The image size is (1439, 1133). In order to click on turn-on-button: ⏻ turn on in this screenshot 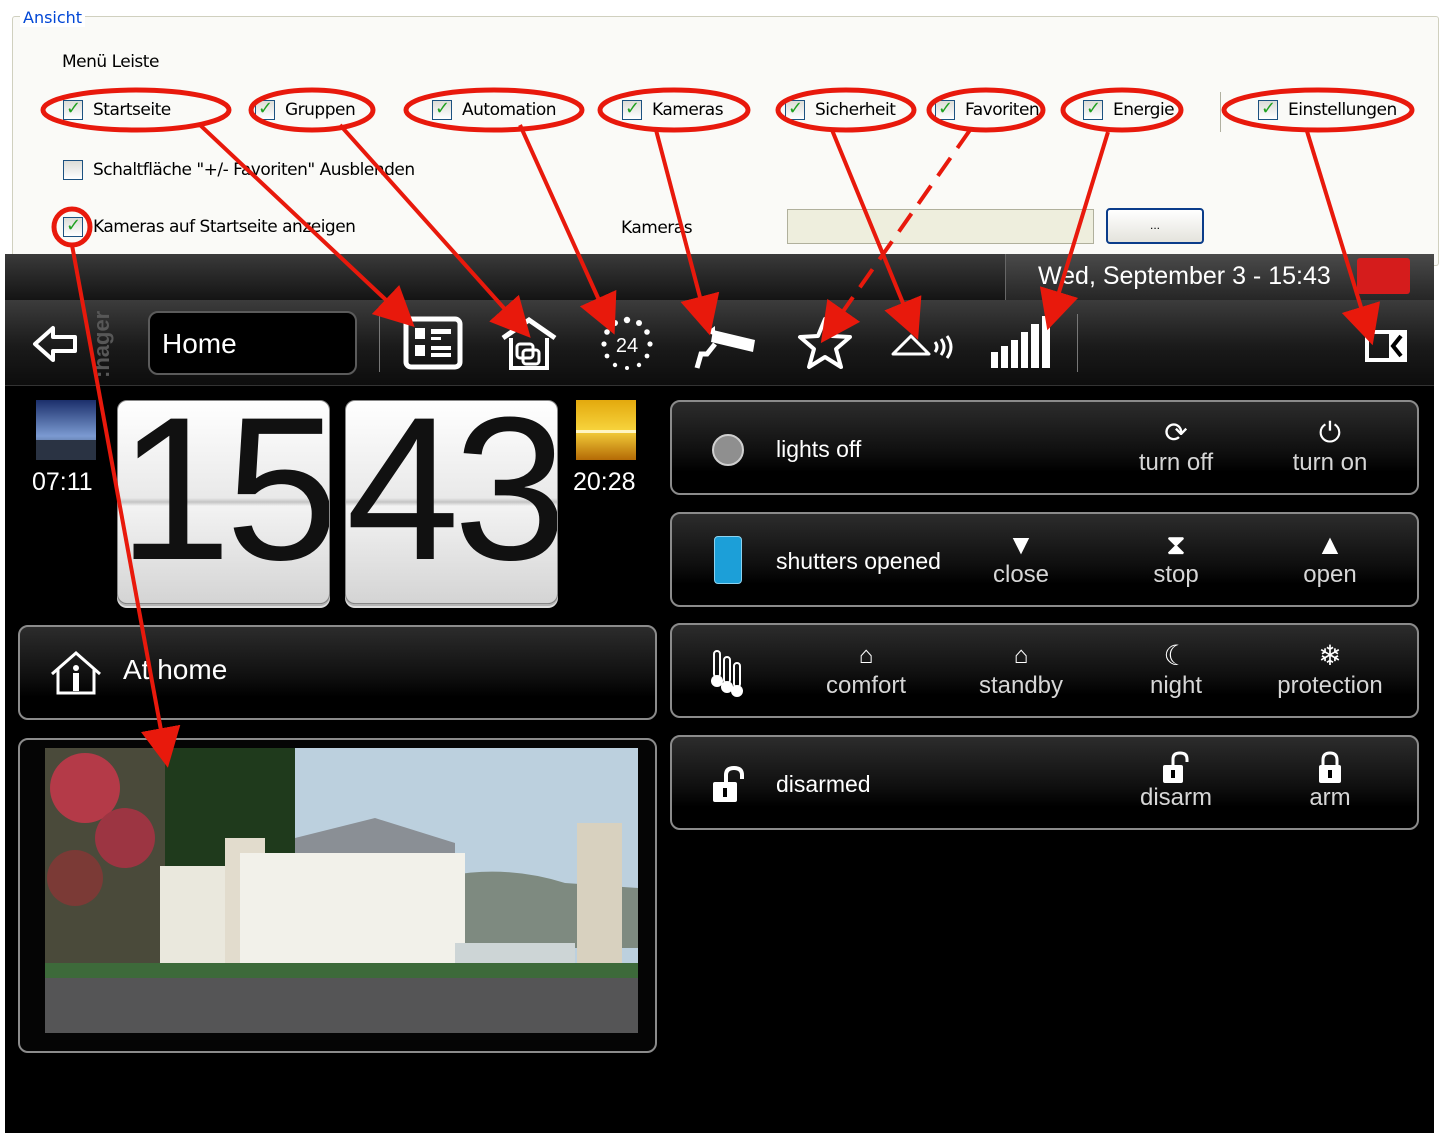, I will do `click(1330, 451)`.